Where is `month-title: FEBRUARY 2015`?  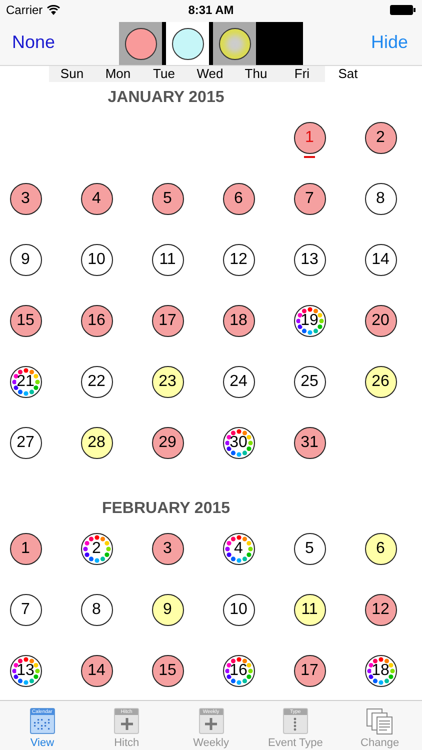
month-title: FEBRUARY 2015 is located at coordinates (166, 508).